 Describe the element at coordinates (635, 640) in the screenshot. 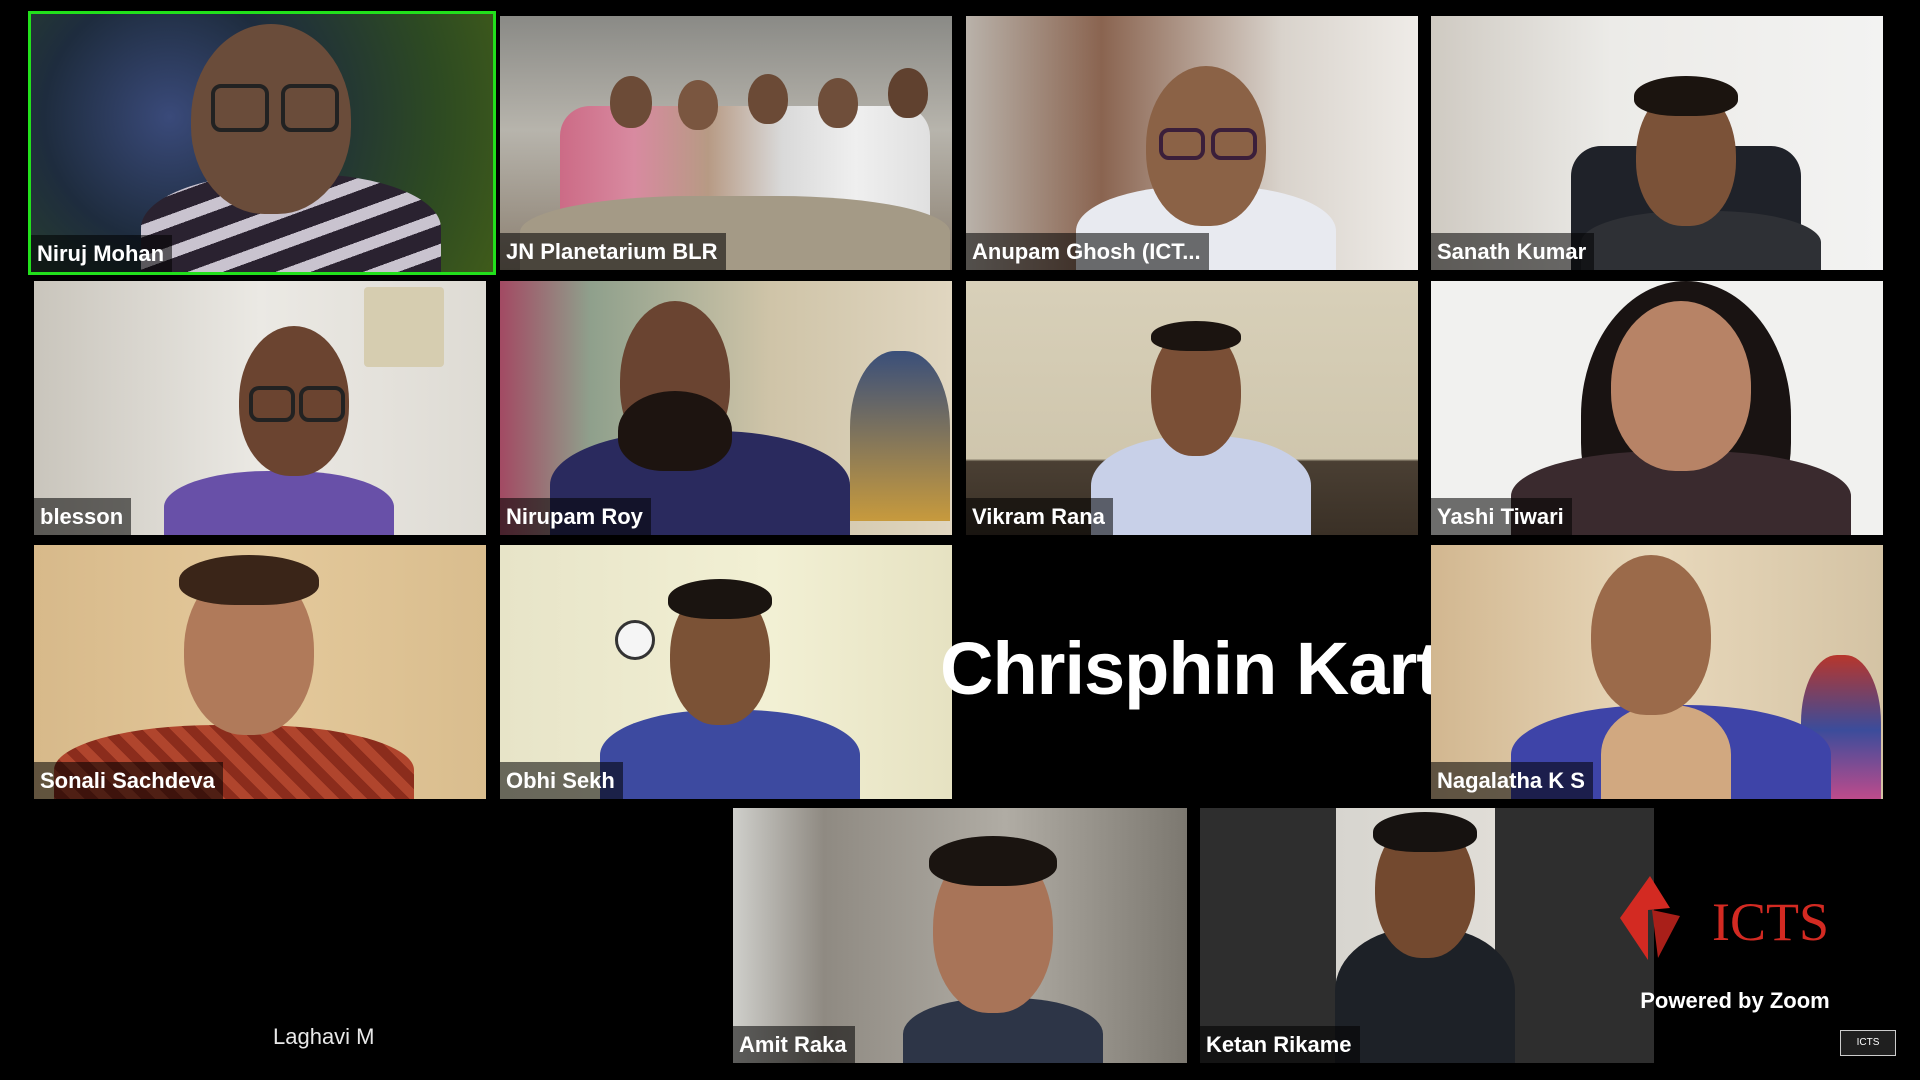

I see `clock-icon` at that location.